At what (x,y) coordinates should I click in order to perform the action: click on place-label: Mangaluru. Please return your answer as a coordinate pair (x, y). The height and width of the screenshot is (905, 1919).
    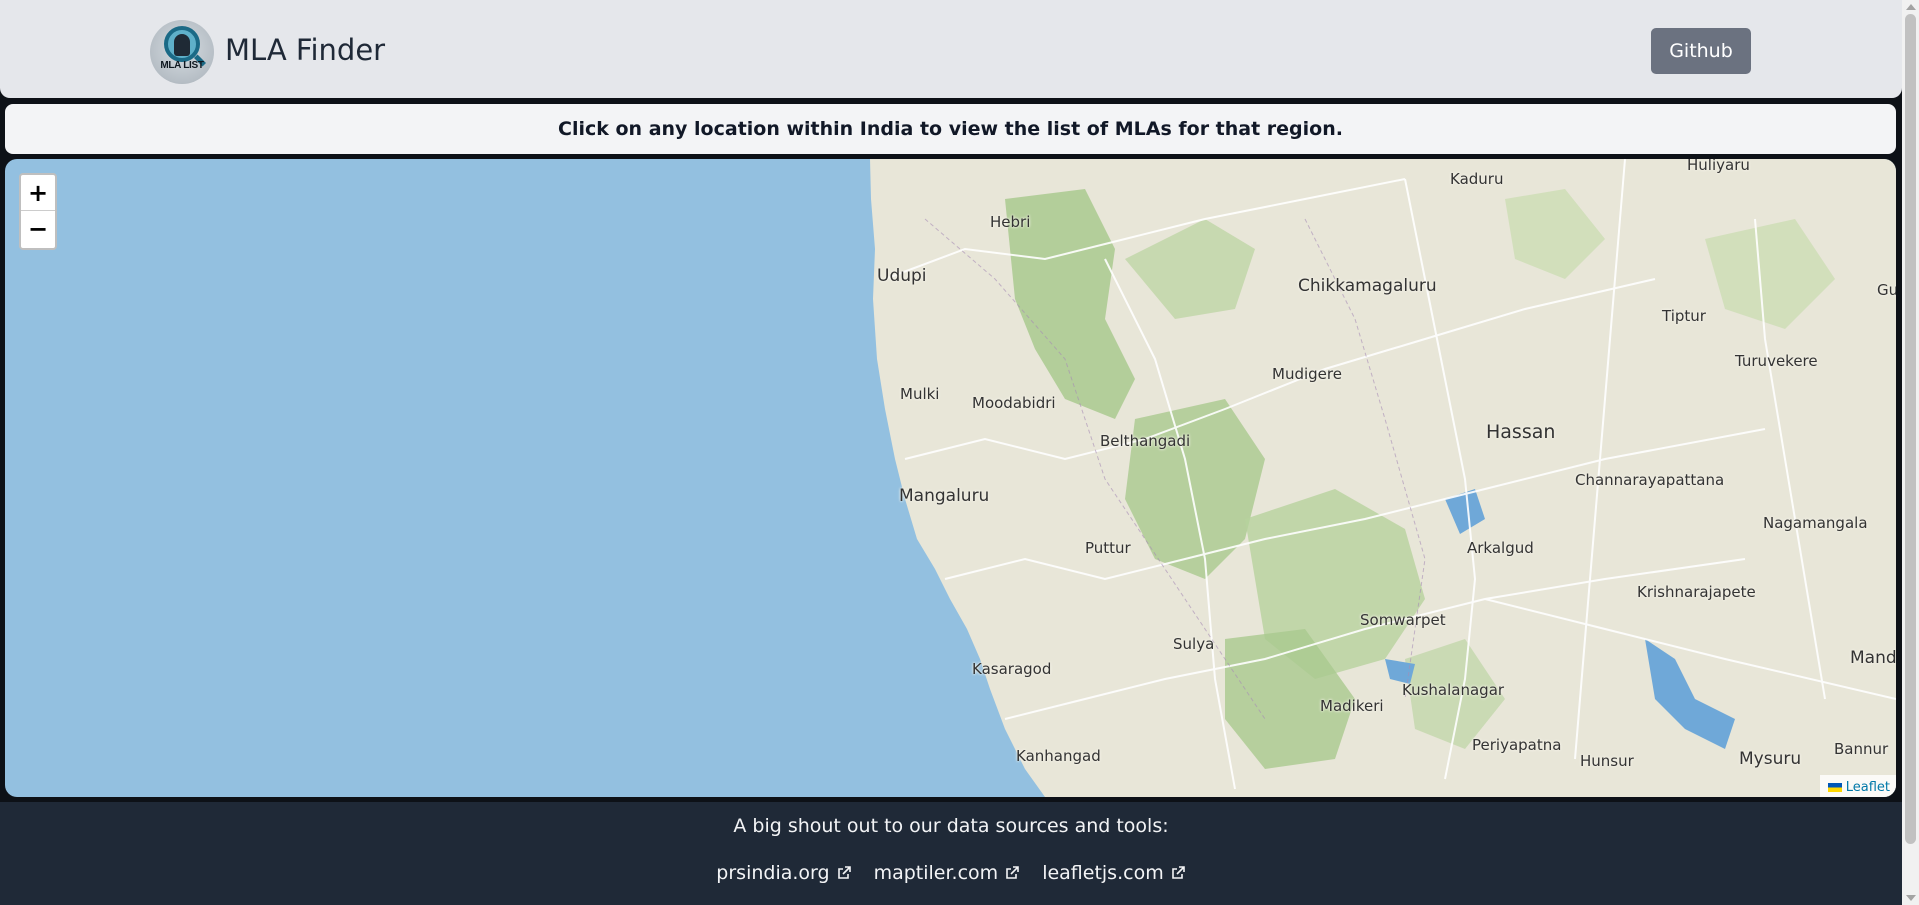
    Looking at the image, I should click on (944, 496).